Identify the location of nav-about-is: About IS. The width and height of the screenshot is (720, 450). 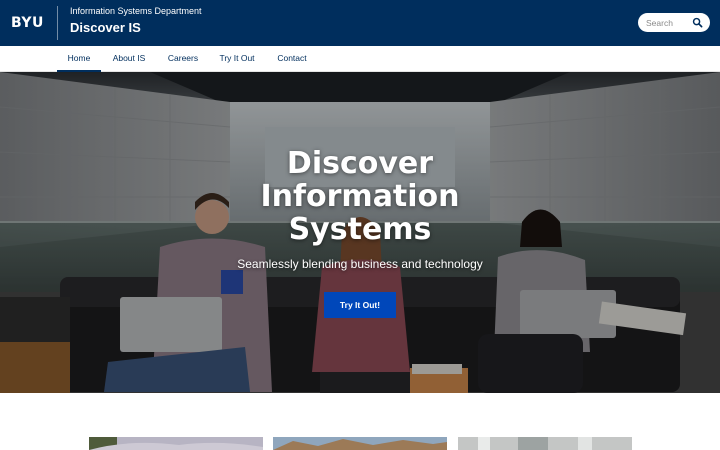
(129, 59).